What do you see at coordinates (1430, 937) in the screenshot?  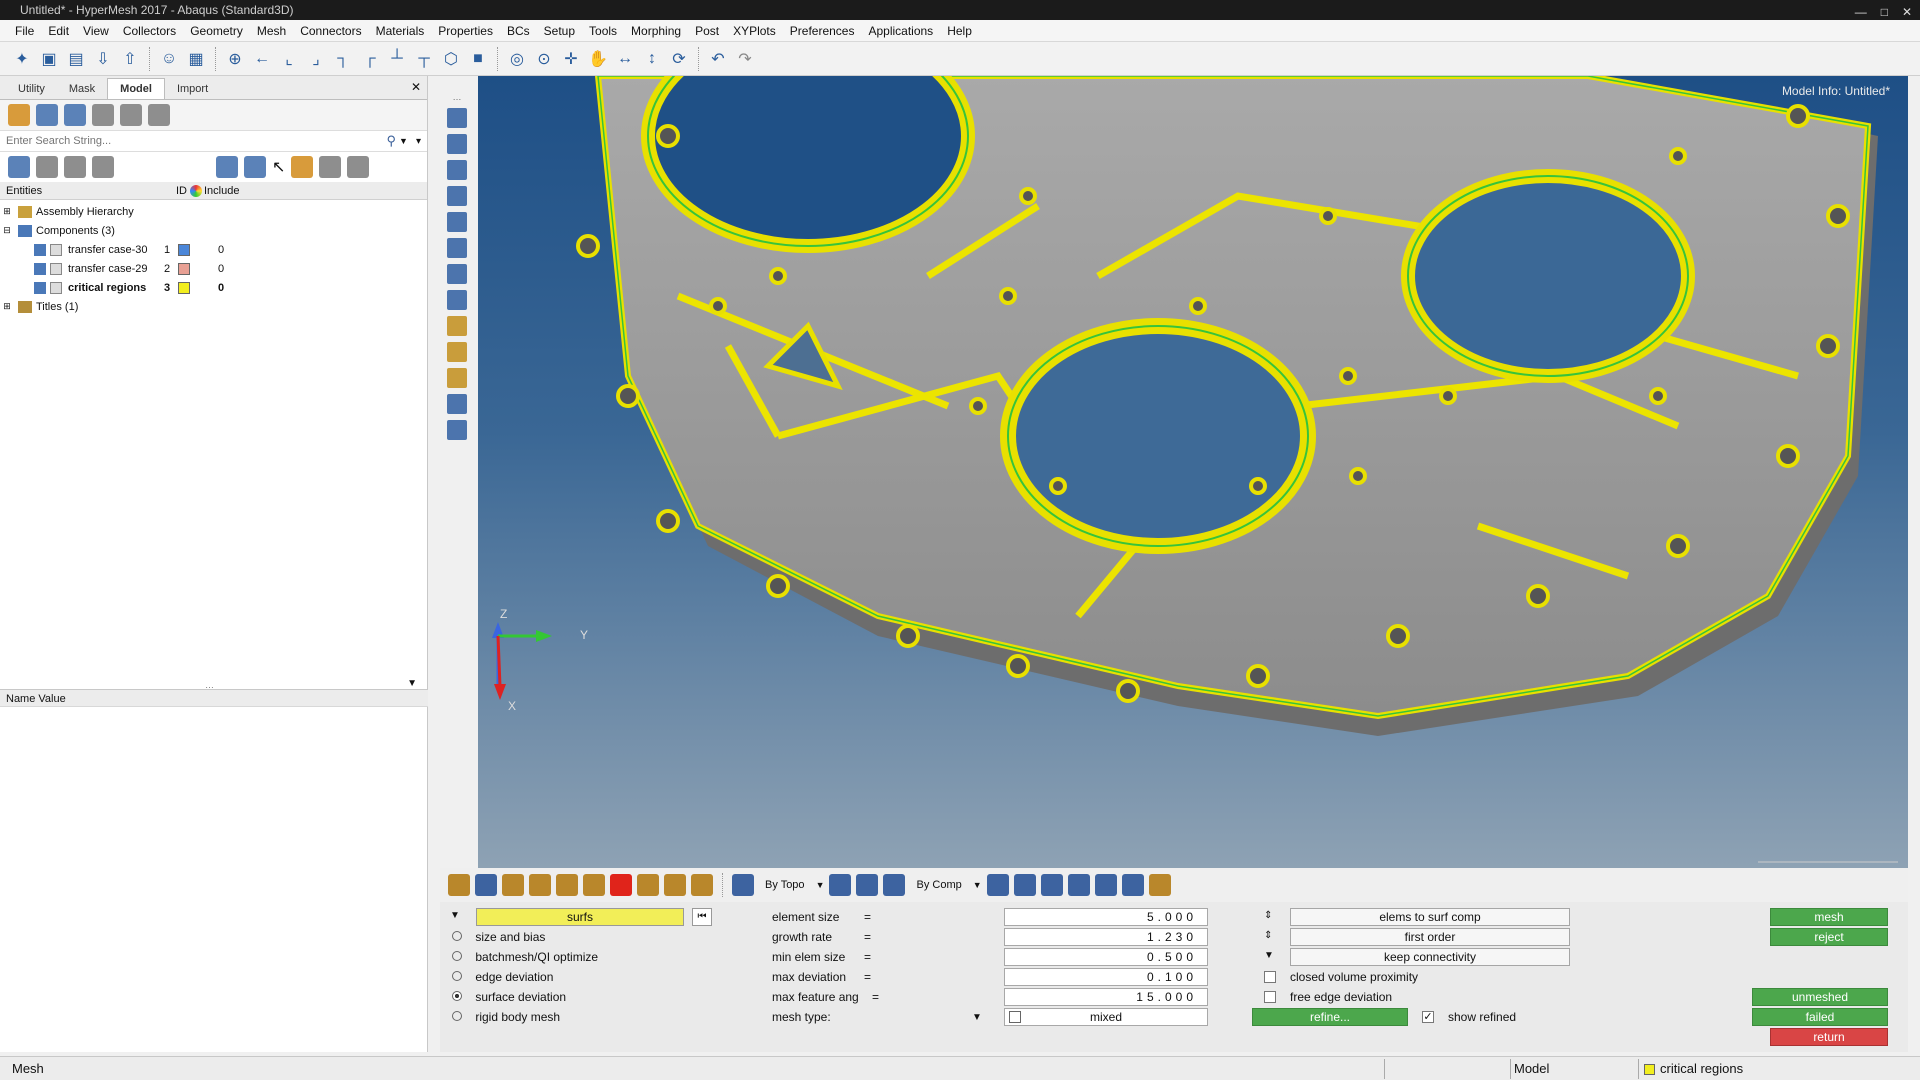 I see `first-order-button: first order` at bounding box center [1430, 937].